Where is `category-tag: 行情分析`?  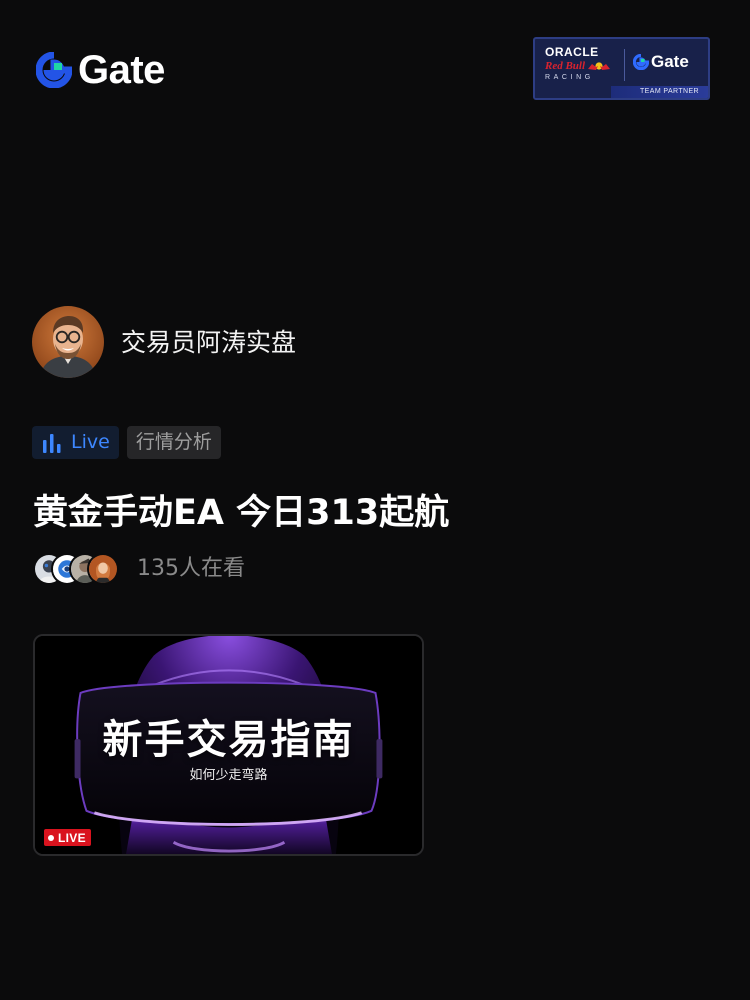 category-tag: 行情分析 is located at coordinates (173, 442).